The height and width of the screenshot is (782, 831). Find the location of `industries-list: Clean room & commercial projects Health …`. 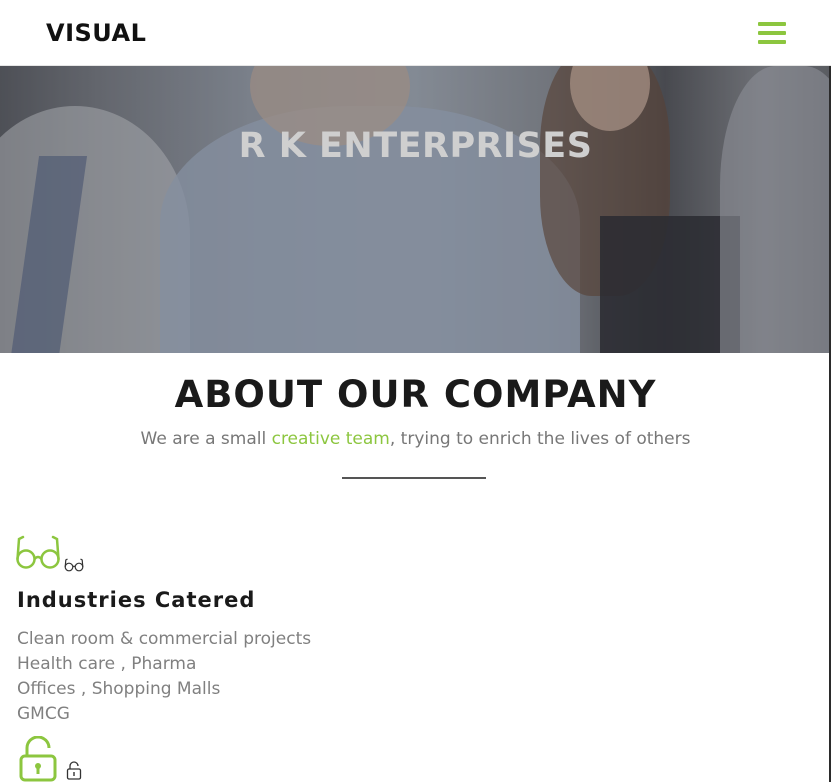

industries-list: Clean room & commercial projects Health … is located at coordinates (164, 677).